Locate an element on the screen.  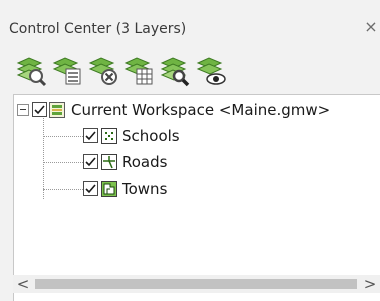
roads-checkbox is located at coordinates (90, 161).